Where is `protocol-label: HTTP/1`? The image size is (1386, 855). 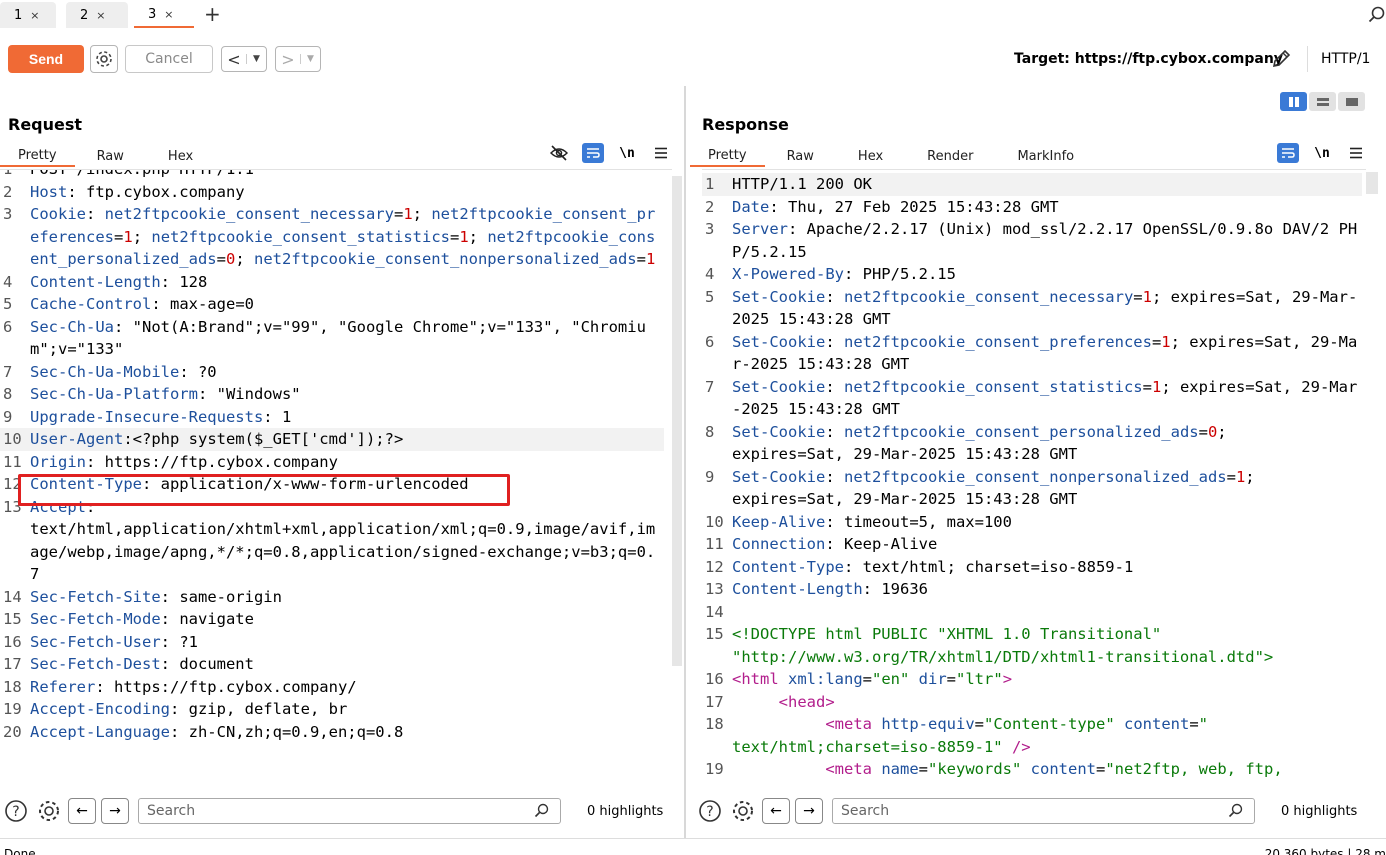
protocol-label: HTTP/1 is located at coordinates (1345, 59).